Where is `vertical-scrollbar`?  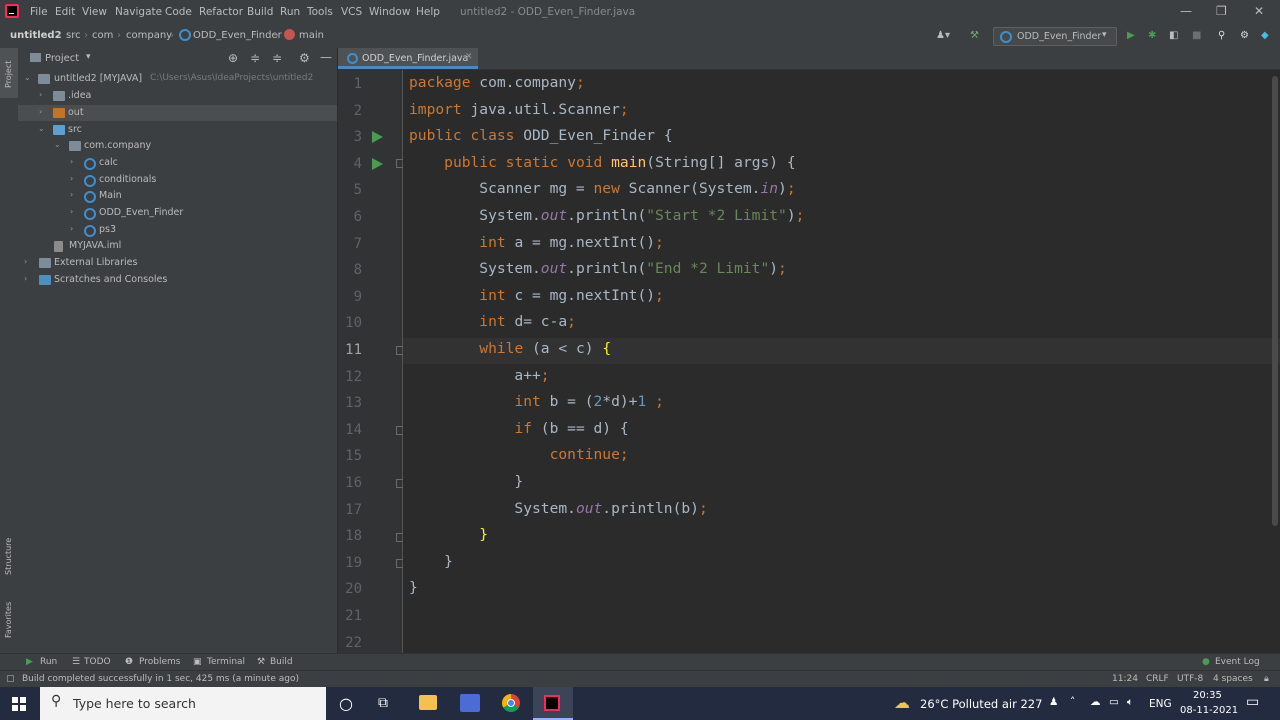 vertical-scrollbar is located at coordinates (1275, 301).